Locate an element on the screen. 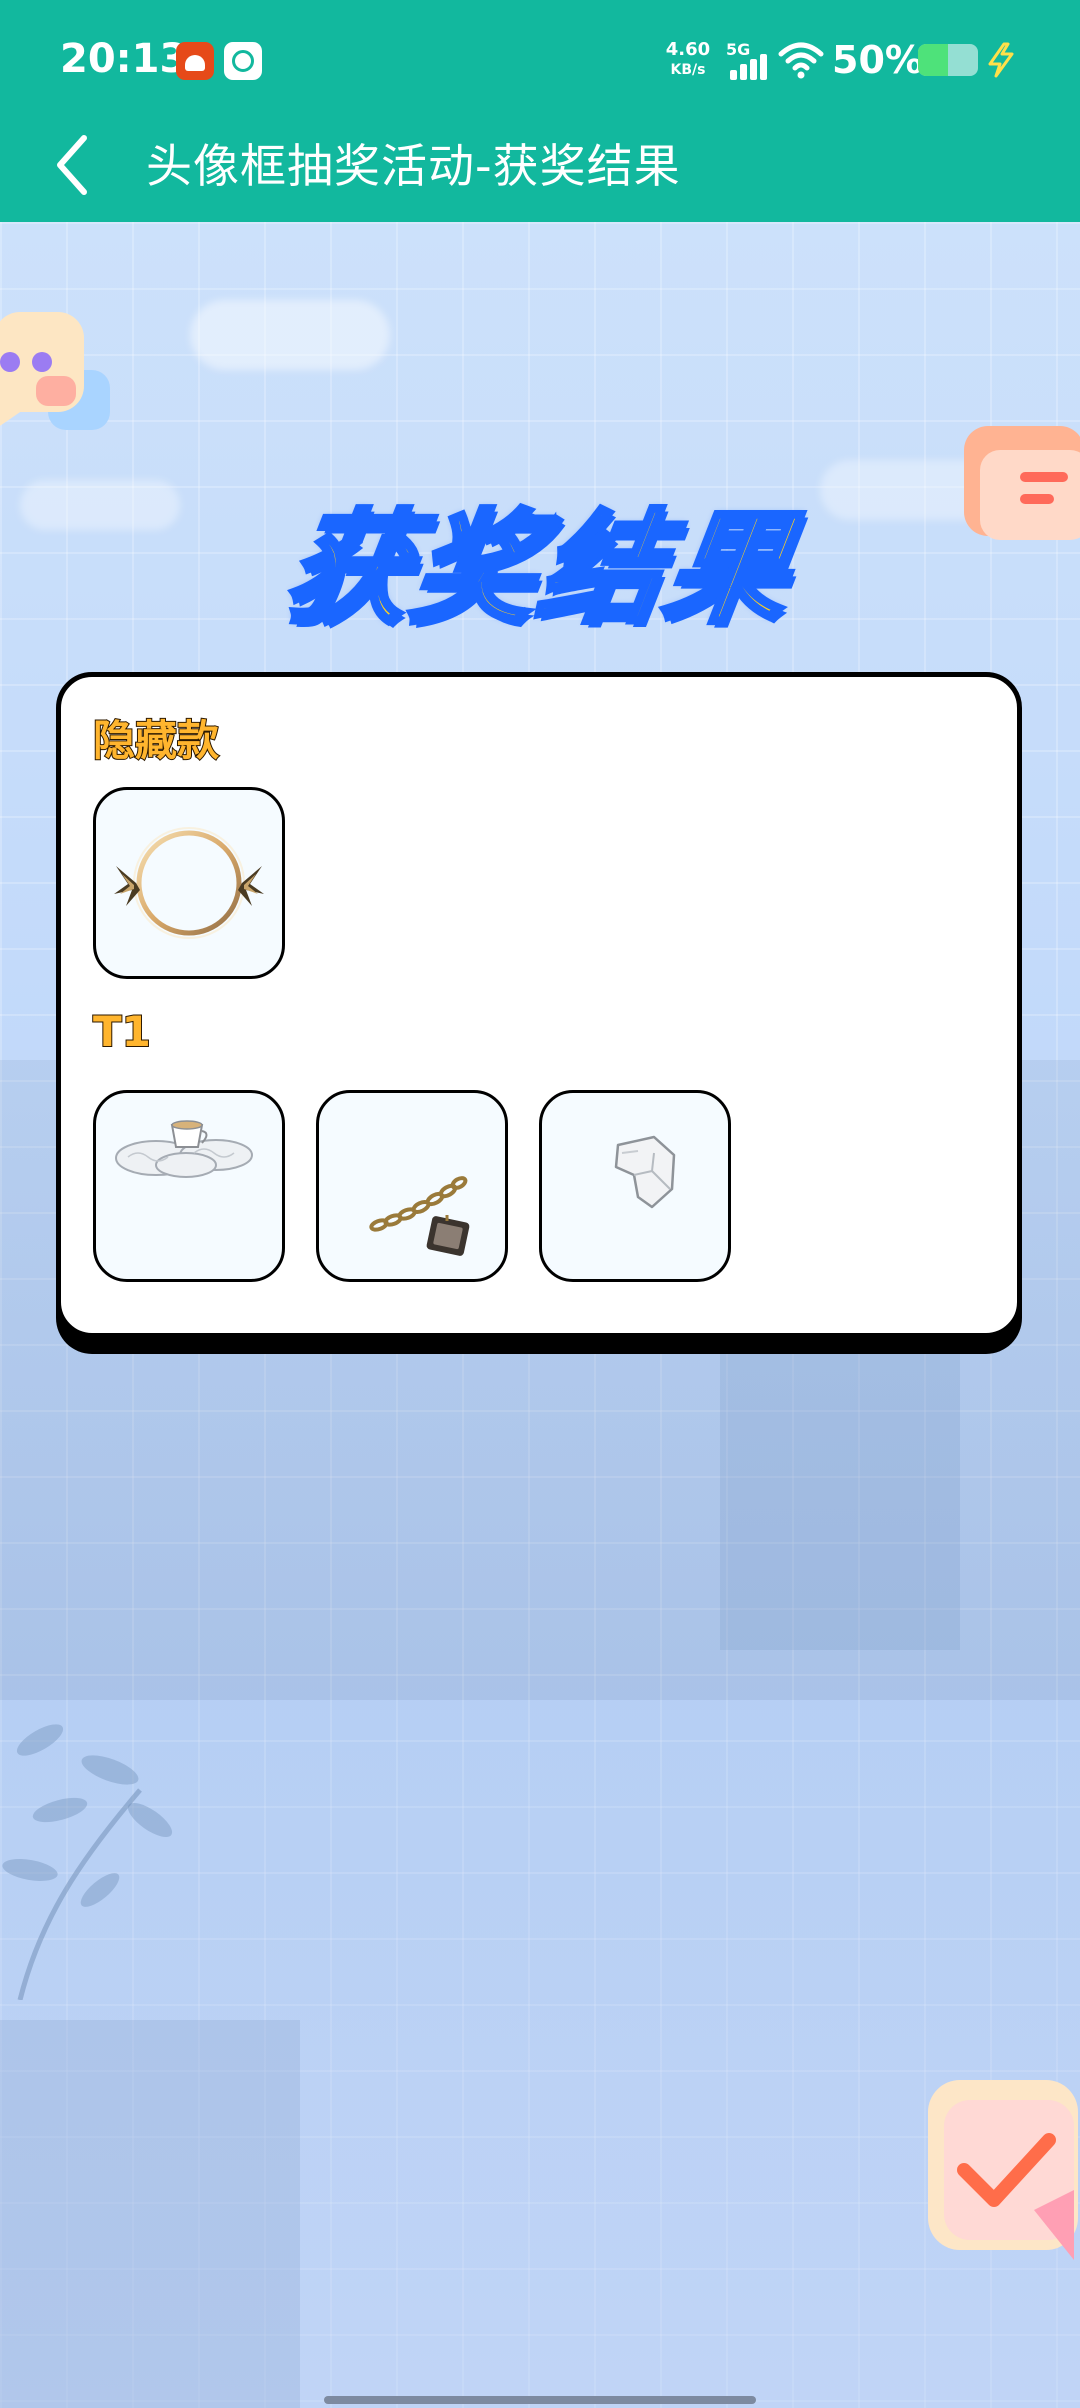  tier-label-t1: T1 is located at coordinates (122, 1031).